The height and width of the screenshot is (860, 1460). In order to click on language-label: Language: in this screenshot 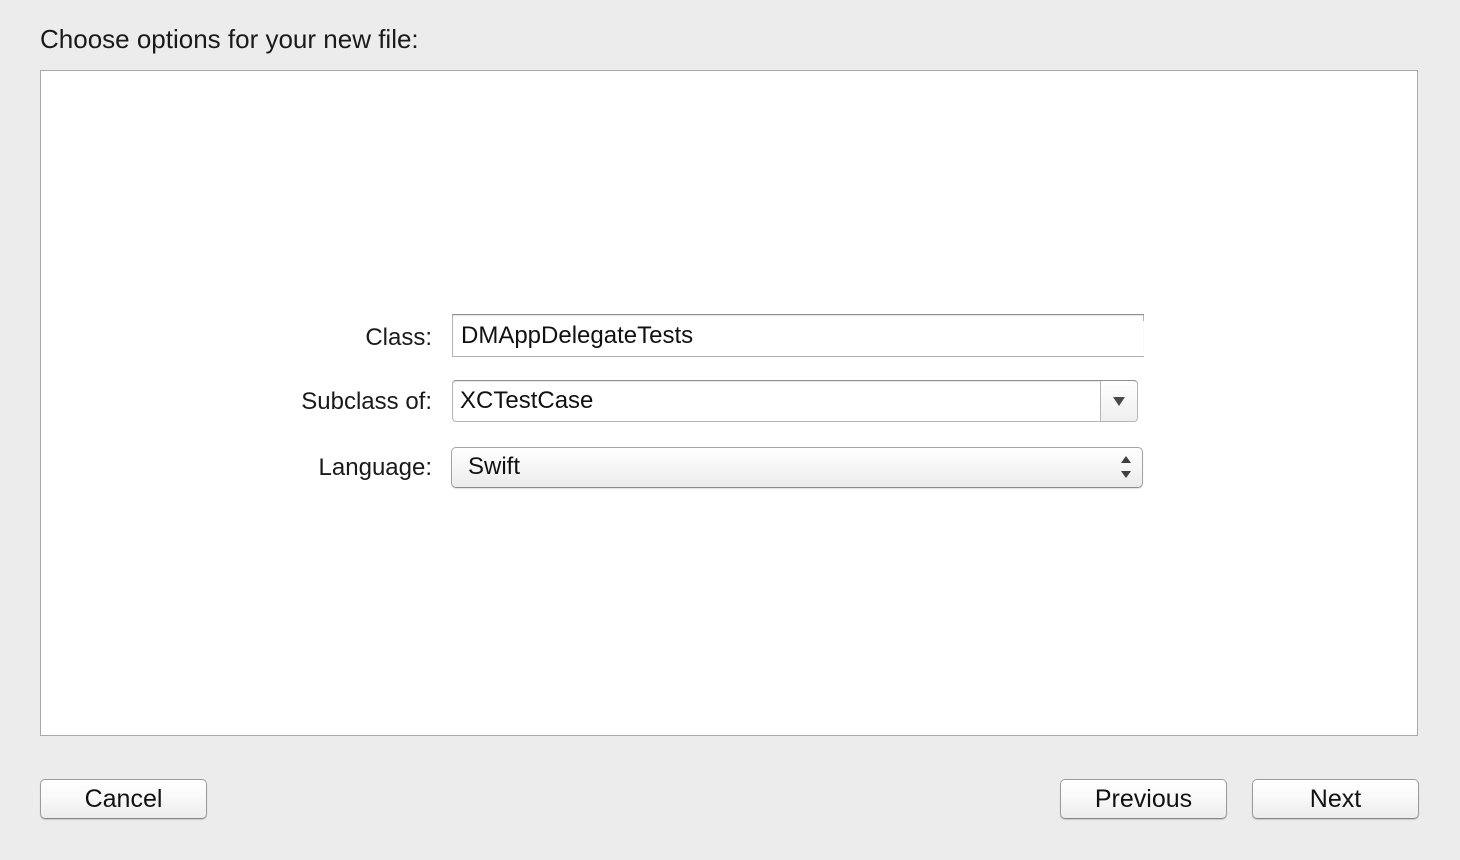, I will do `click(375, 467)`.